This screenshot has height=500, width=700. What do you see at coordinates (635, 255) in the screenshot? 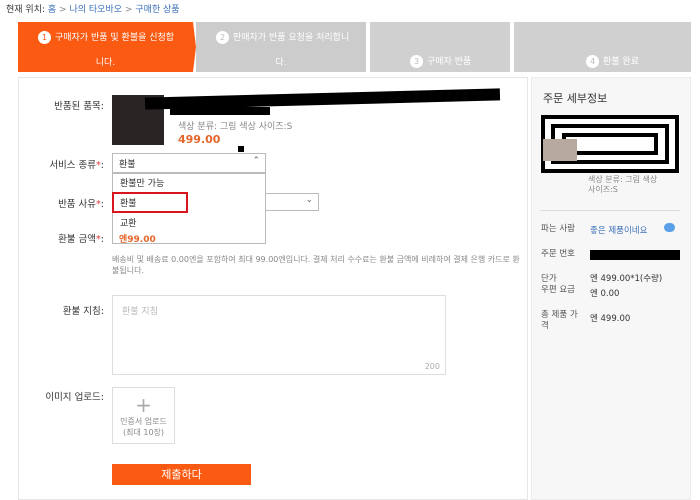
I see `redacted-order-number` at bounding box center [635, 255].